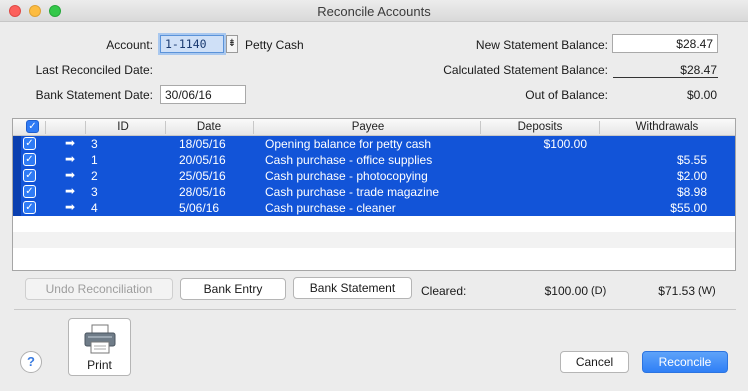 The height and width of the screenshot is (391, 748). I want to click on bank-statement-date-field: 30/06/16, so click(203, 94).